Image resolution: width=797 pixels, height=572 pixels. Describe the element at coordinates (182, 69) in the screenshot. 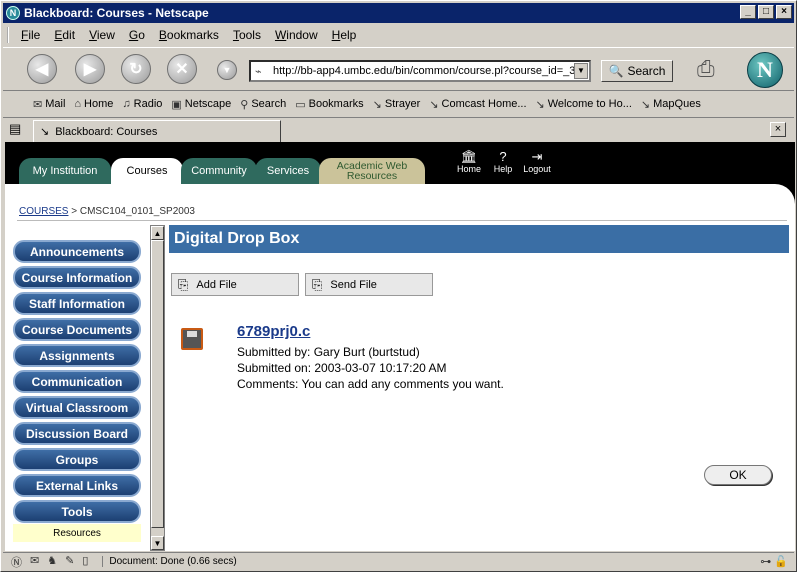

I see `stop-button: ✕` at that location.